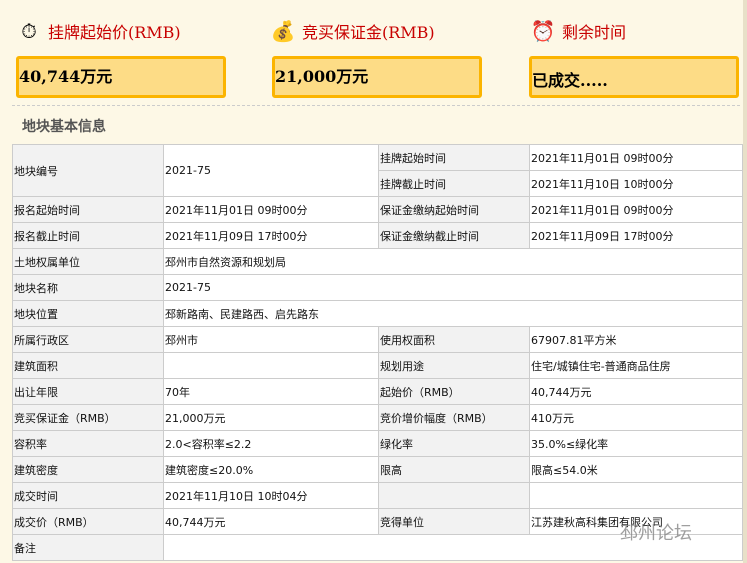 The height and width of the screenshot is (563, 747). What do you see at coordinates (271, 469) in the screenshot?
I see `value-cell: 建筑密度≤20.0%` at bounding box center [271, 469].